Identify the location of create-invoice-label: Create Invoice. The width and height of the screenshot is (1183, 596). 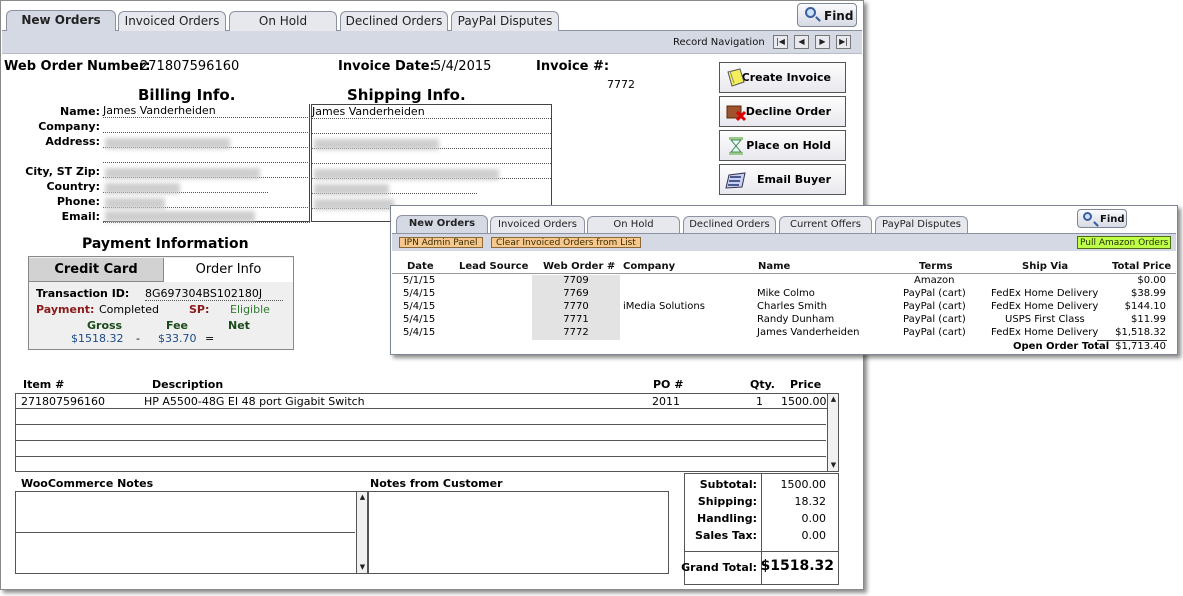
(786, 77).